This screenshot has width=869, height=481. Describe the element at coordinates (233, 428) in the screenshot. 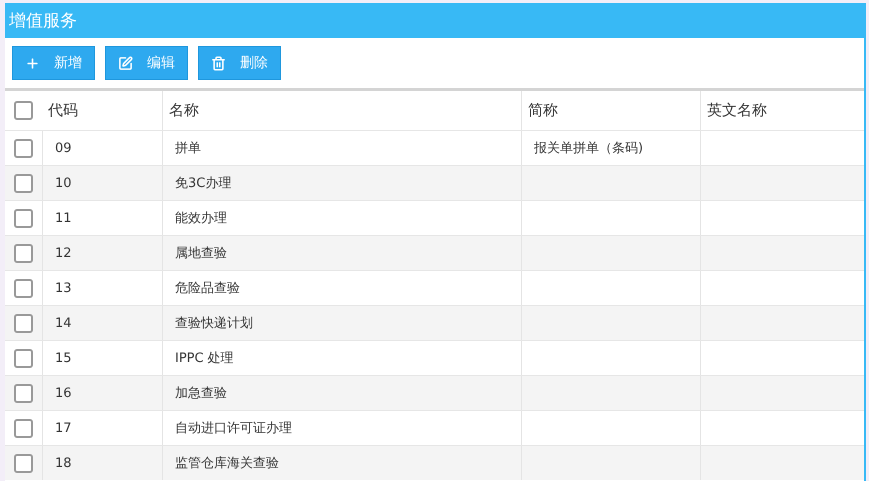

I see `table-cell-text: 自动进口许可证办理` at that location.